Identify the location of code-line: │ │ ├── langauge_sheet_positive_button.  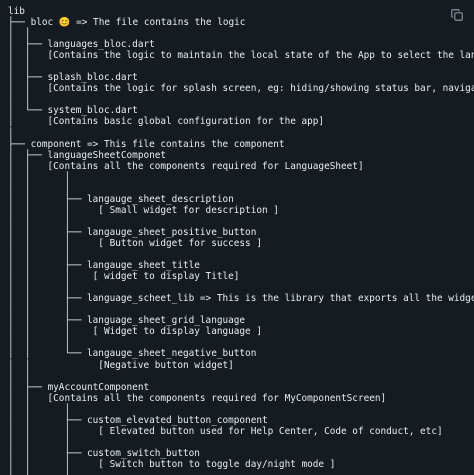
(132, 232).